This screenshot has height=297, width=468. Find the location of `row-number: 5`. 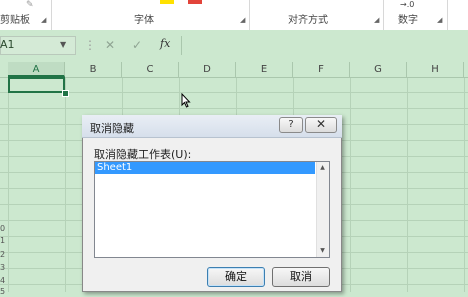

row-number: 5 is located at coordinates (4, 292).